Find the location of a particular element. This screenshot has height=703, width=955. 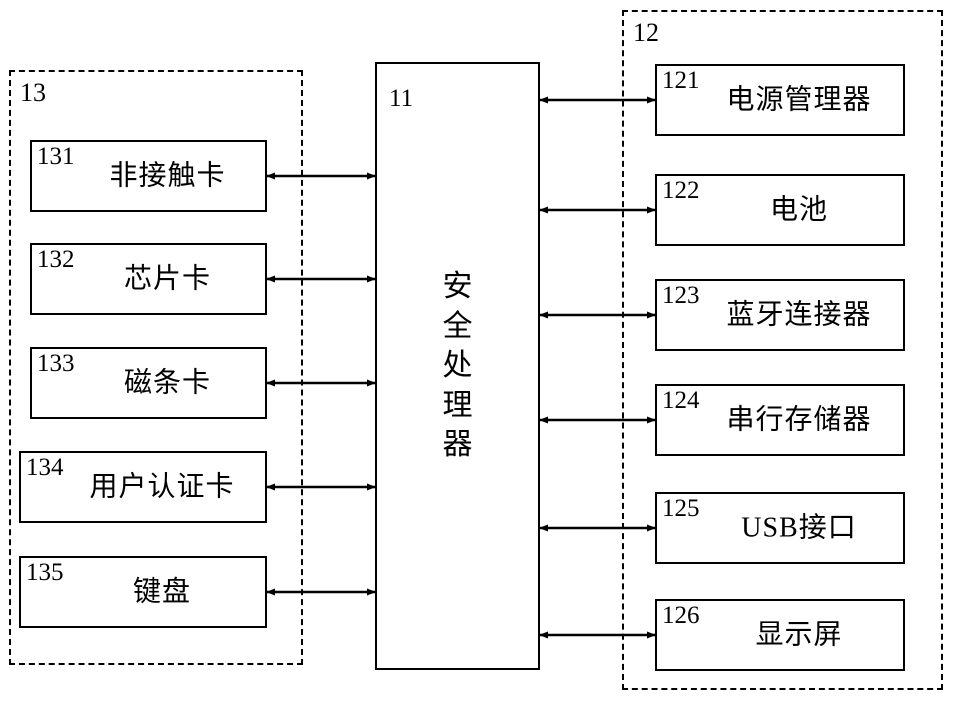

block-label-121: 电源管理器 is located at coordinates (799, 100).